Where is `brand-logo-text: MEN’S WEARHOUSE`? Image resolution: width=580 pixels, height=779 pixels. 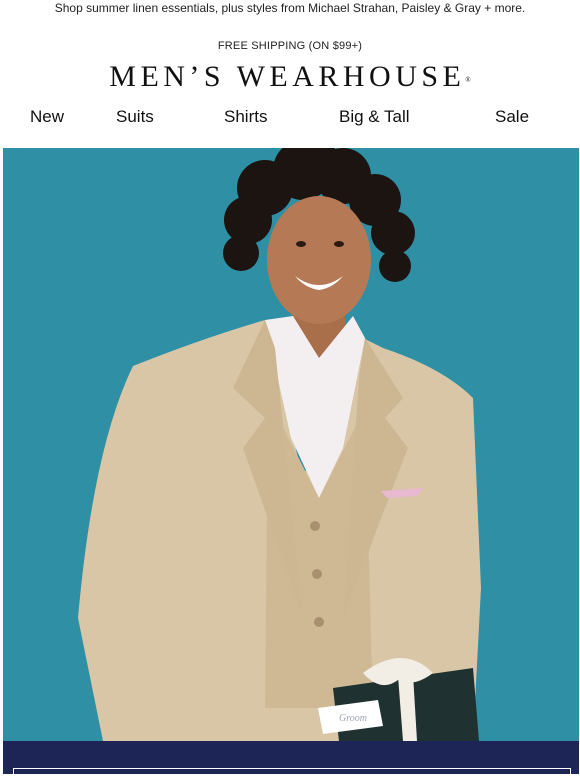 brand-logo-text: MEN’S WEARHOUSE is located at coordinates (287, 76).